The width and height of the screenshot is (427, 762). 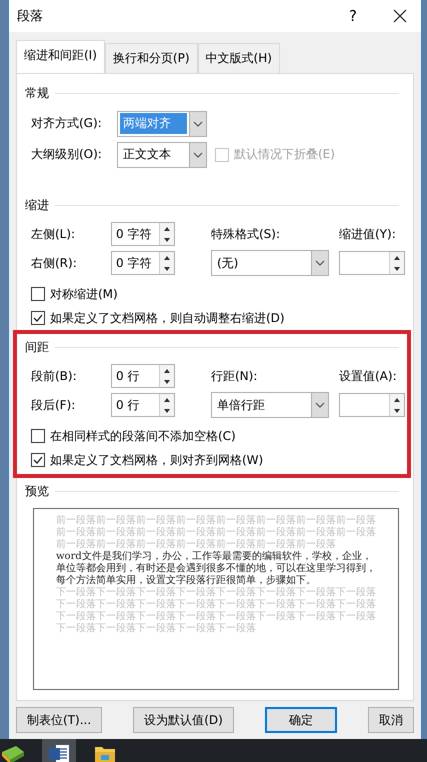 I want to click on dialog-button: 确定, so click(x=300, y=720).